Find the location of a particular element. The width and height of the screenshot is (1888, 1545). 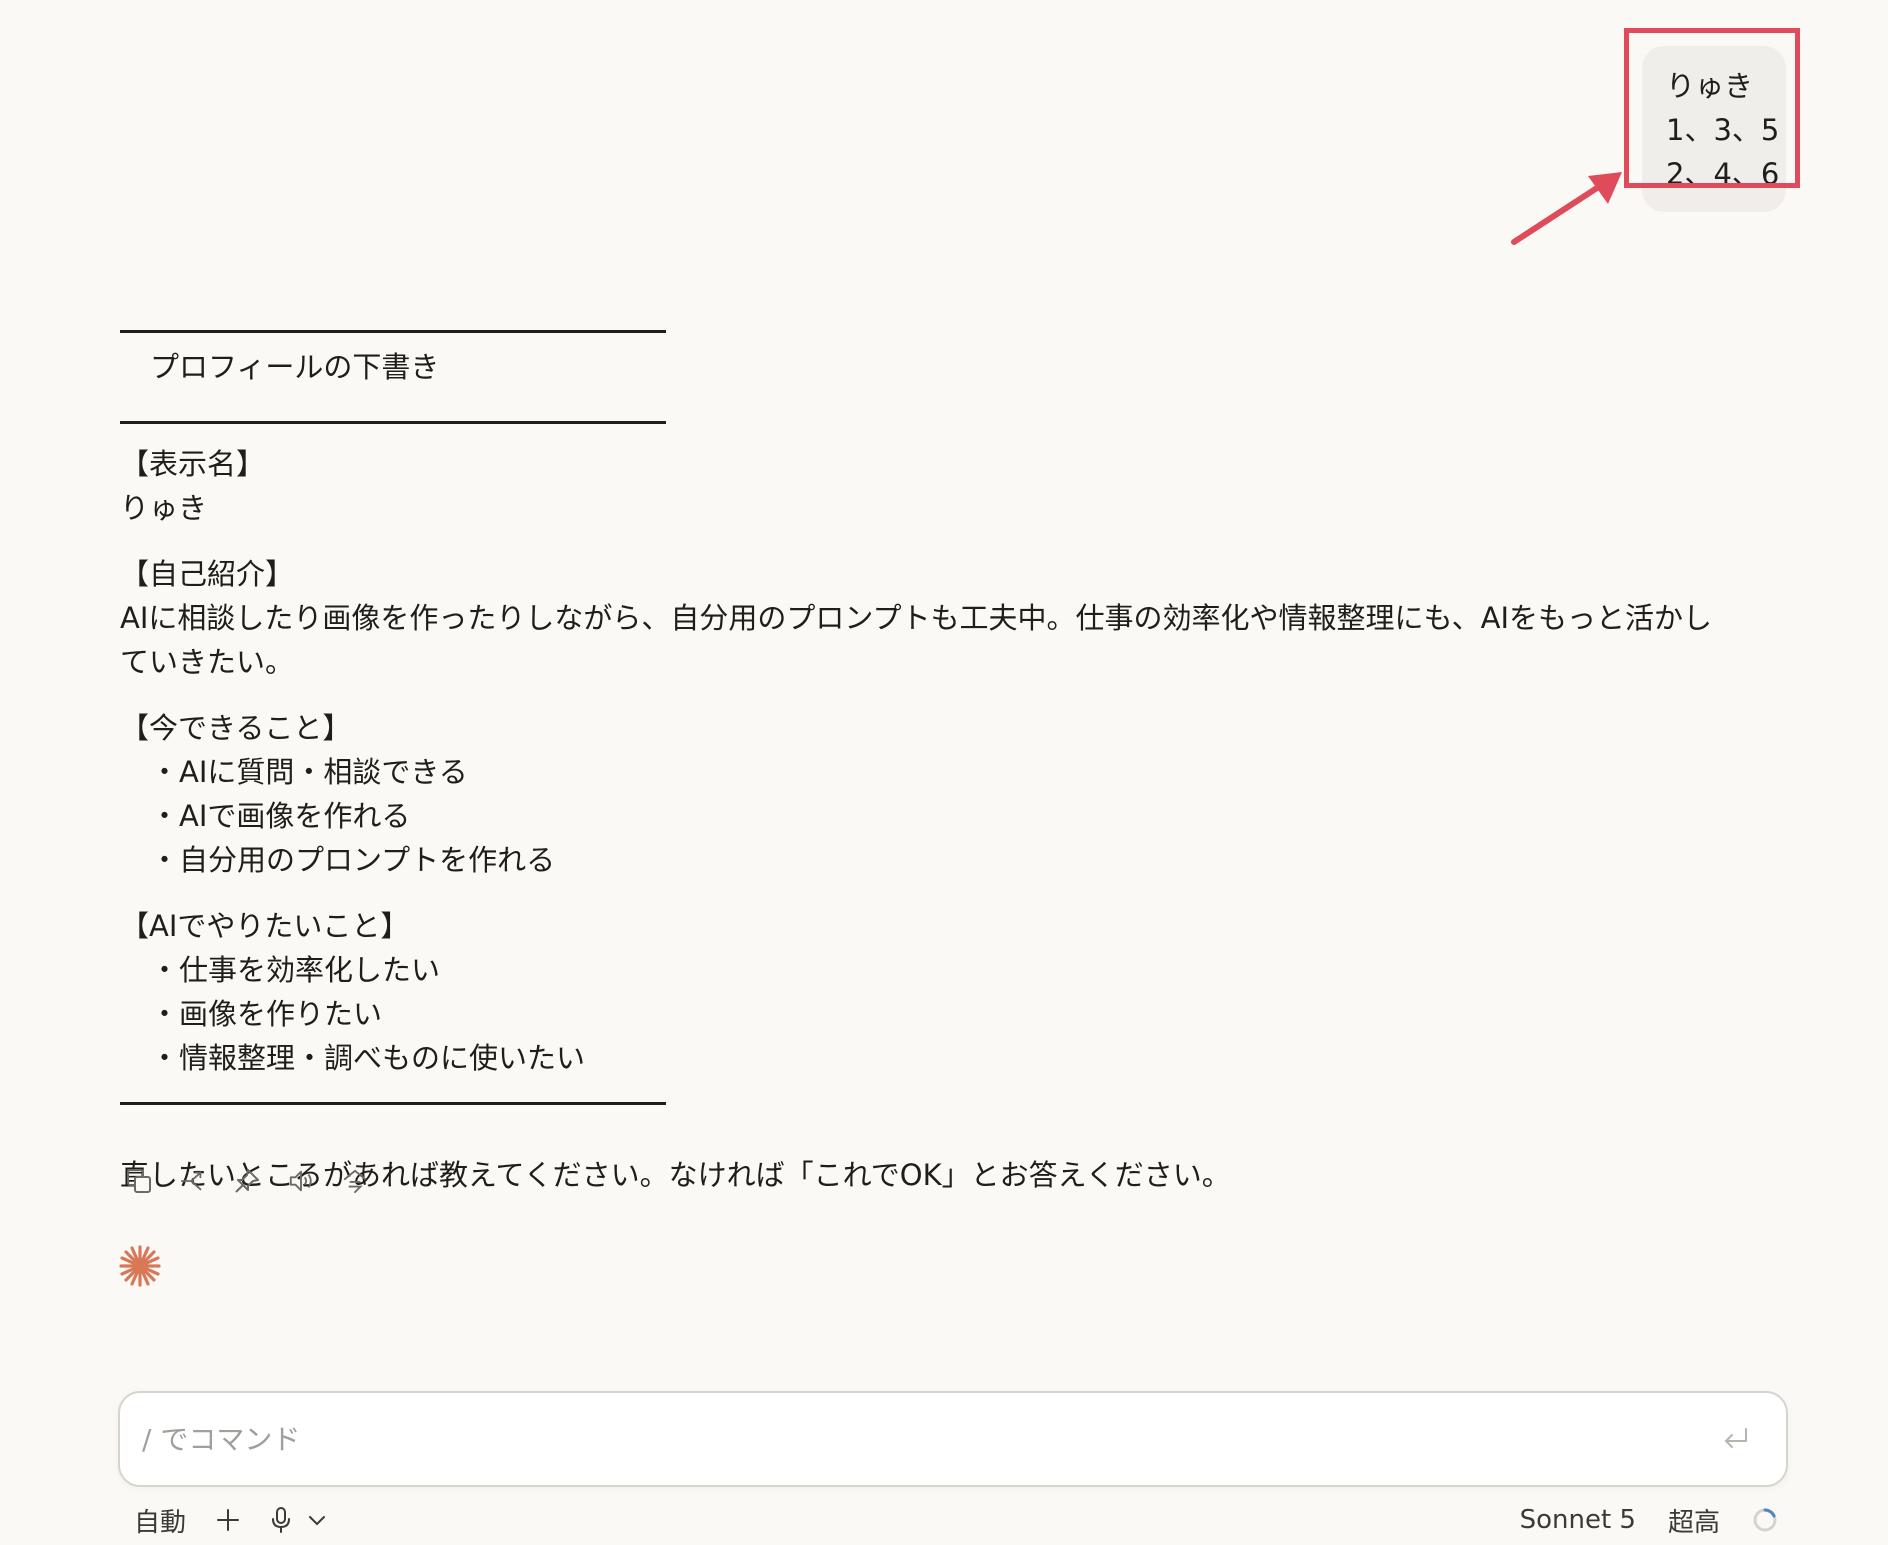

translate-button is located at coordinates (355, 1181).